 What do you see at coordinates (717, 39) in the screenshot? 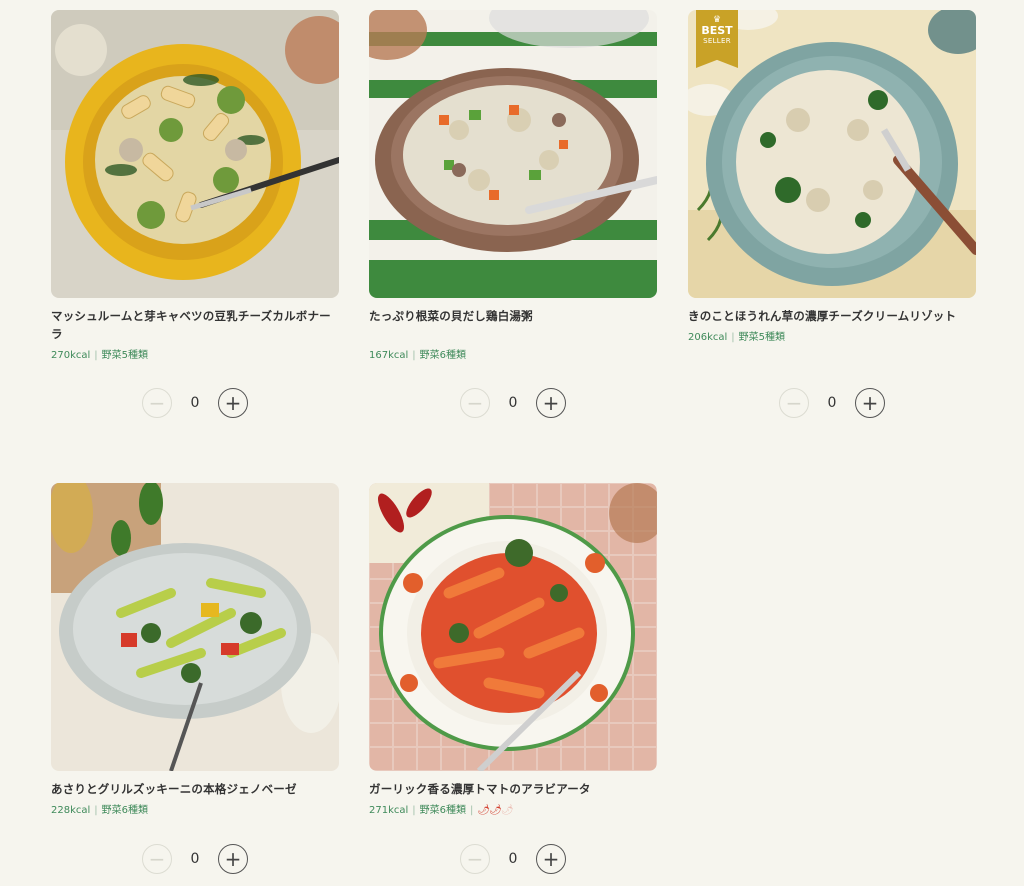
I see `best-seller-badge: ♛ BEST SELLER` at bounding box center [717, 39].